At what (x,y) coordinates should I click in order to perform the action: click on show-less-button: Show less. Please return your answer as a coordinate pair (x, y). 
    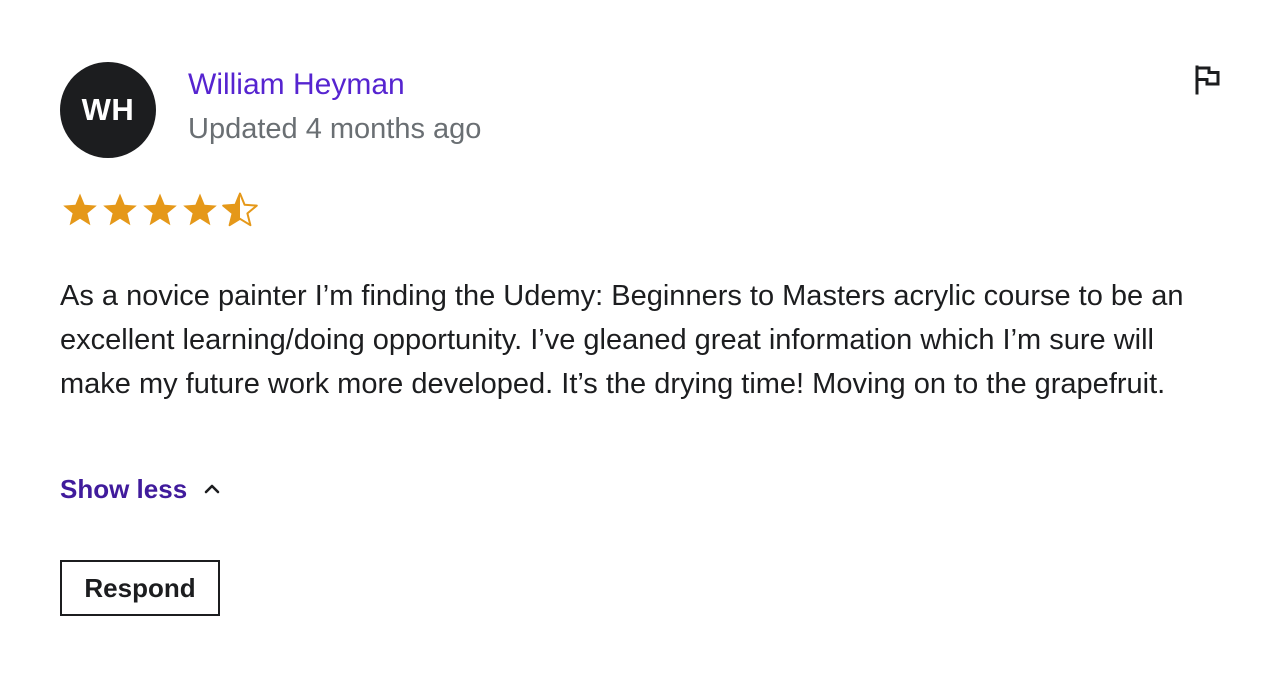
    Looking at the image, I should click on (141, 489).